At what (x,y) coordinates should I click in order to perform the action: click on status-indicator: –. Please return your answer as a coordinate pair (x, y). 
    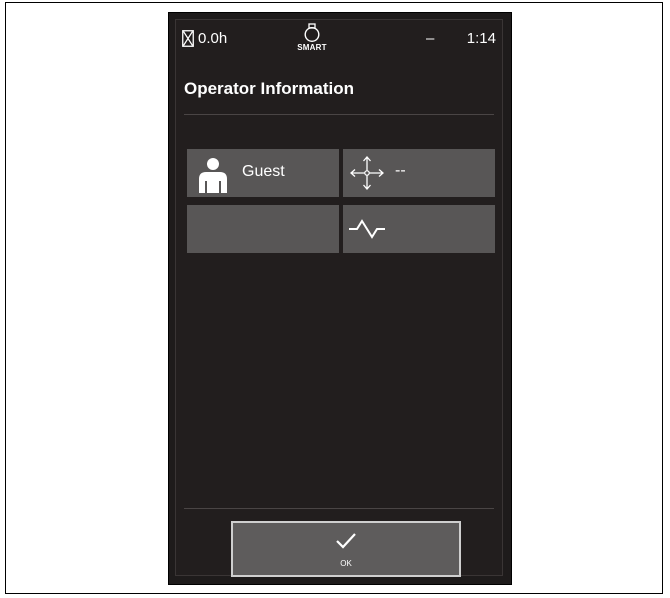
    Looking at the image, I should click on (430, 38).